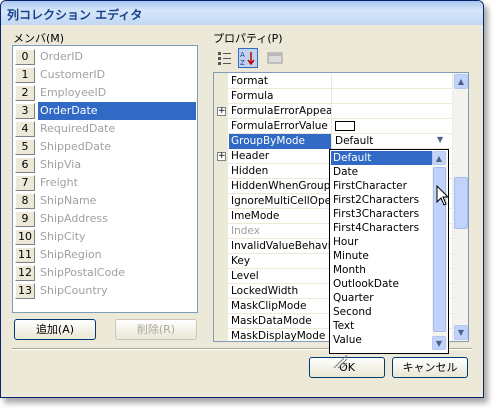 This screenshot has height=409, width=494. Describe the element at coordinates (440, 139) in the screenshot. I see `dropdown-arrow-icon: ▼` at that location.